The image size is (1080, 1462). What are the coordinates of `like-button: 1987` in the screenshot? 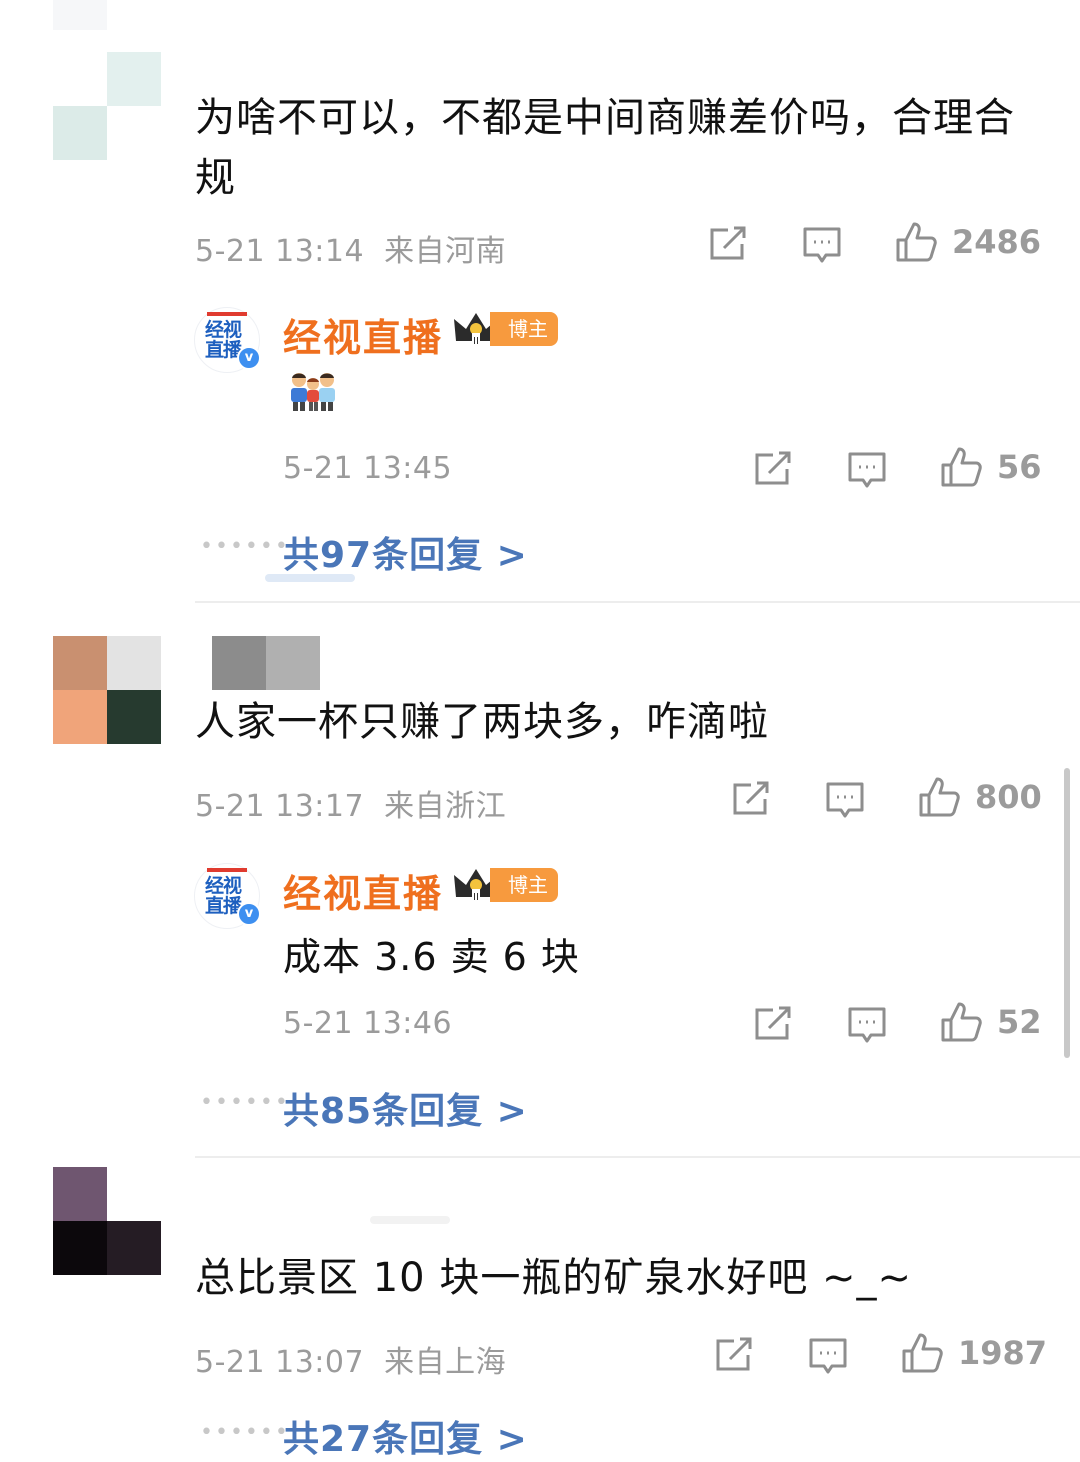 It's located at (973, 1353).